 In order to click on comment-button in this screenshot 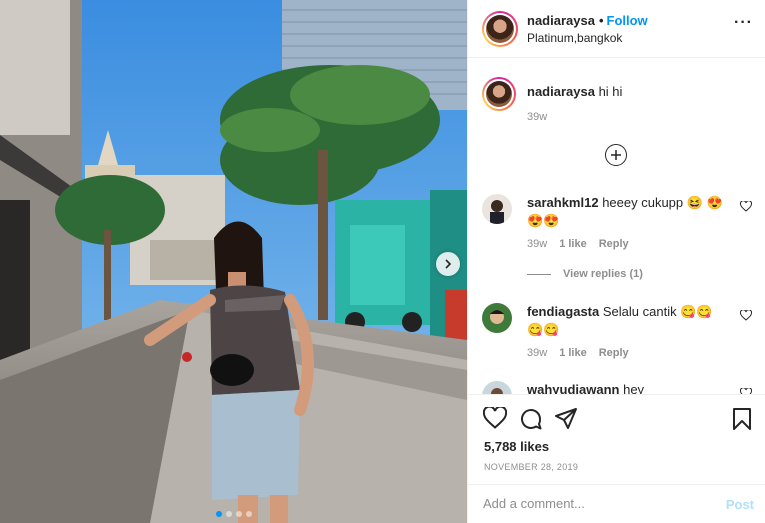, I will do `click(531, 421)`.